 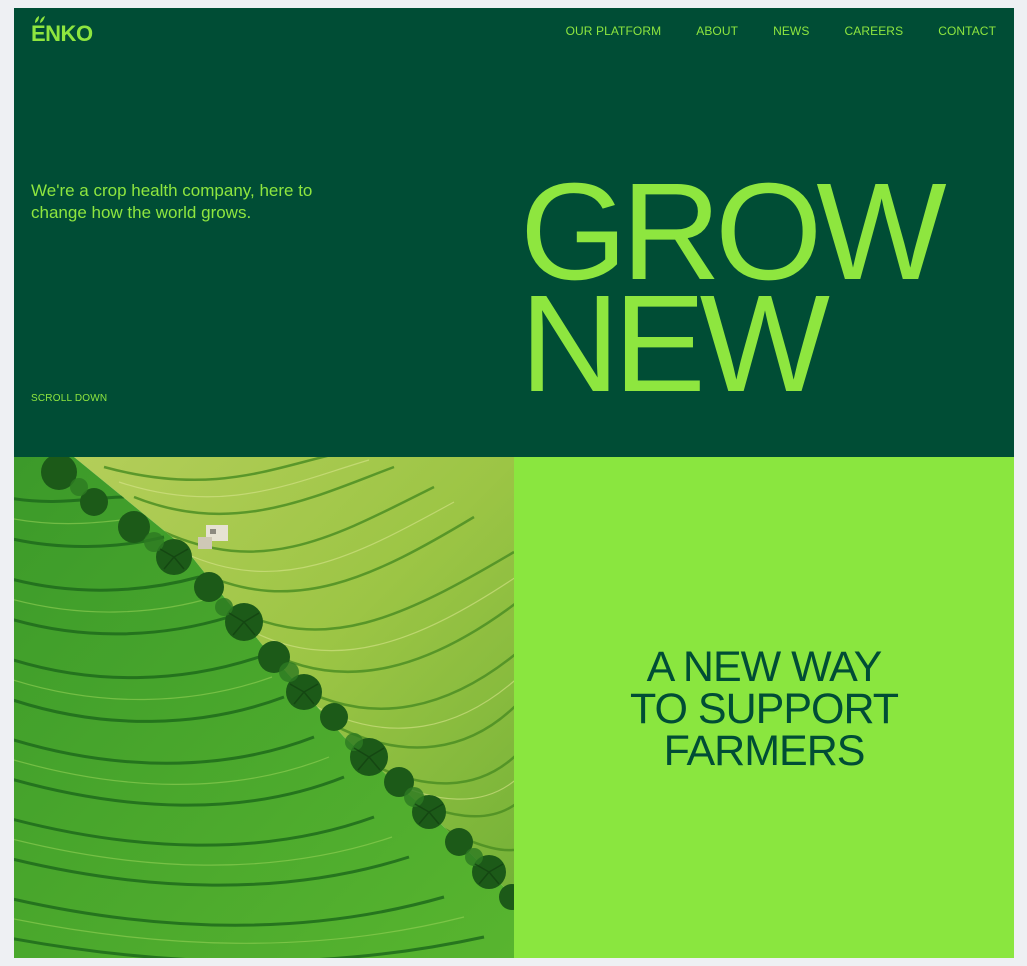 What do you see at coordinates (967, 31) in the screenshot?
I see `nav-contact: CONTACT` at bounding box center [967, 31].